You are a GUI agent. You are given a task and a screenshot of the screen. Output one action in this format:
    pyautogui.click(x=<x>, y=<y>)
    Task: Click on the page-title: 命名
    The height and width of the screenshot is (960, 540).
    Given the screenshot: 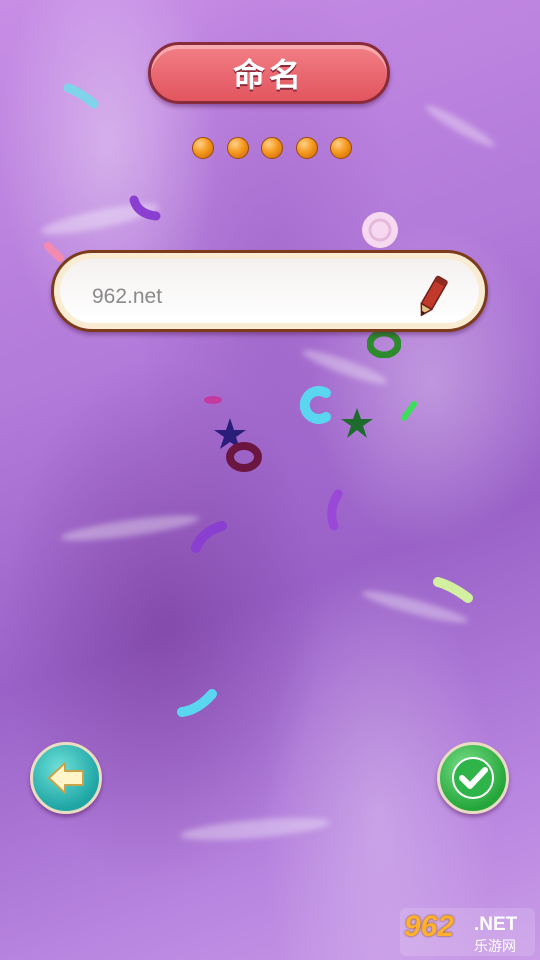 What is the action you would take?
    pyautogui.click(x=268, y=75)
    